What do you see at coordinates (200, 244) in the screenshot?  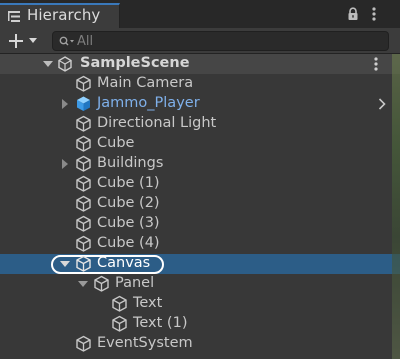 I see `hierarchy-item-cube-4: Cube (4)` at bounding box center [200, 244].